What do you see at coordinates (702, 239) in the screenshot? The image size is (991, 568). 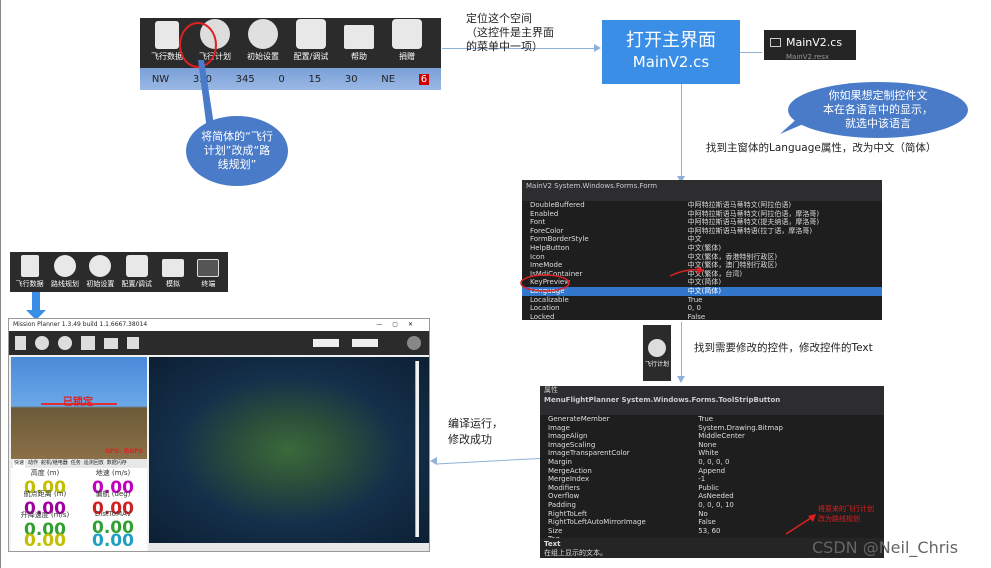 I see `property-row: FormBorderStyle 中文` at bounding box center [702, 239].